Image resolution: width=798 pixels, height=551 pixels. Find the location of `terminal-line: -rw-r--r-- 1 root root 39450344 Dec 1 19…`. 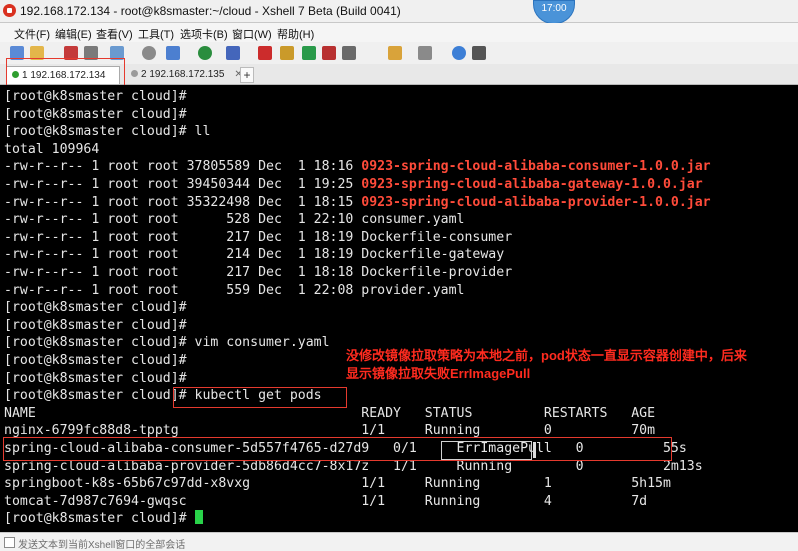

terminal-line: -rw-r--r-- 1 root root 39450344 Dec 1 19… is located at coordinates (353, 184).